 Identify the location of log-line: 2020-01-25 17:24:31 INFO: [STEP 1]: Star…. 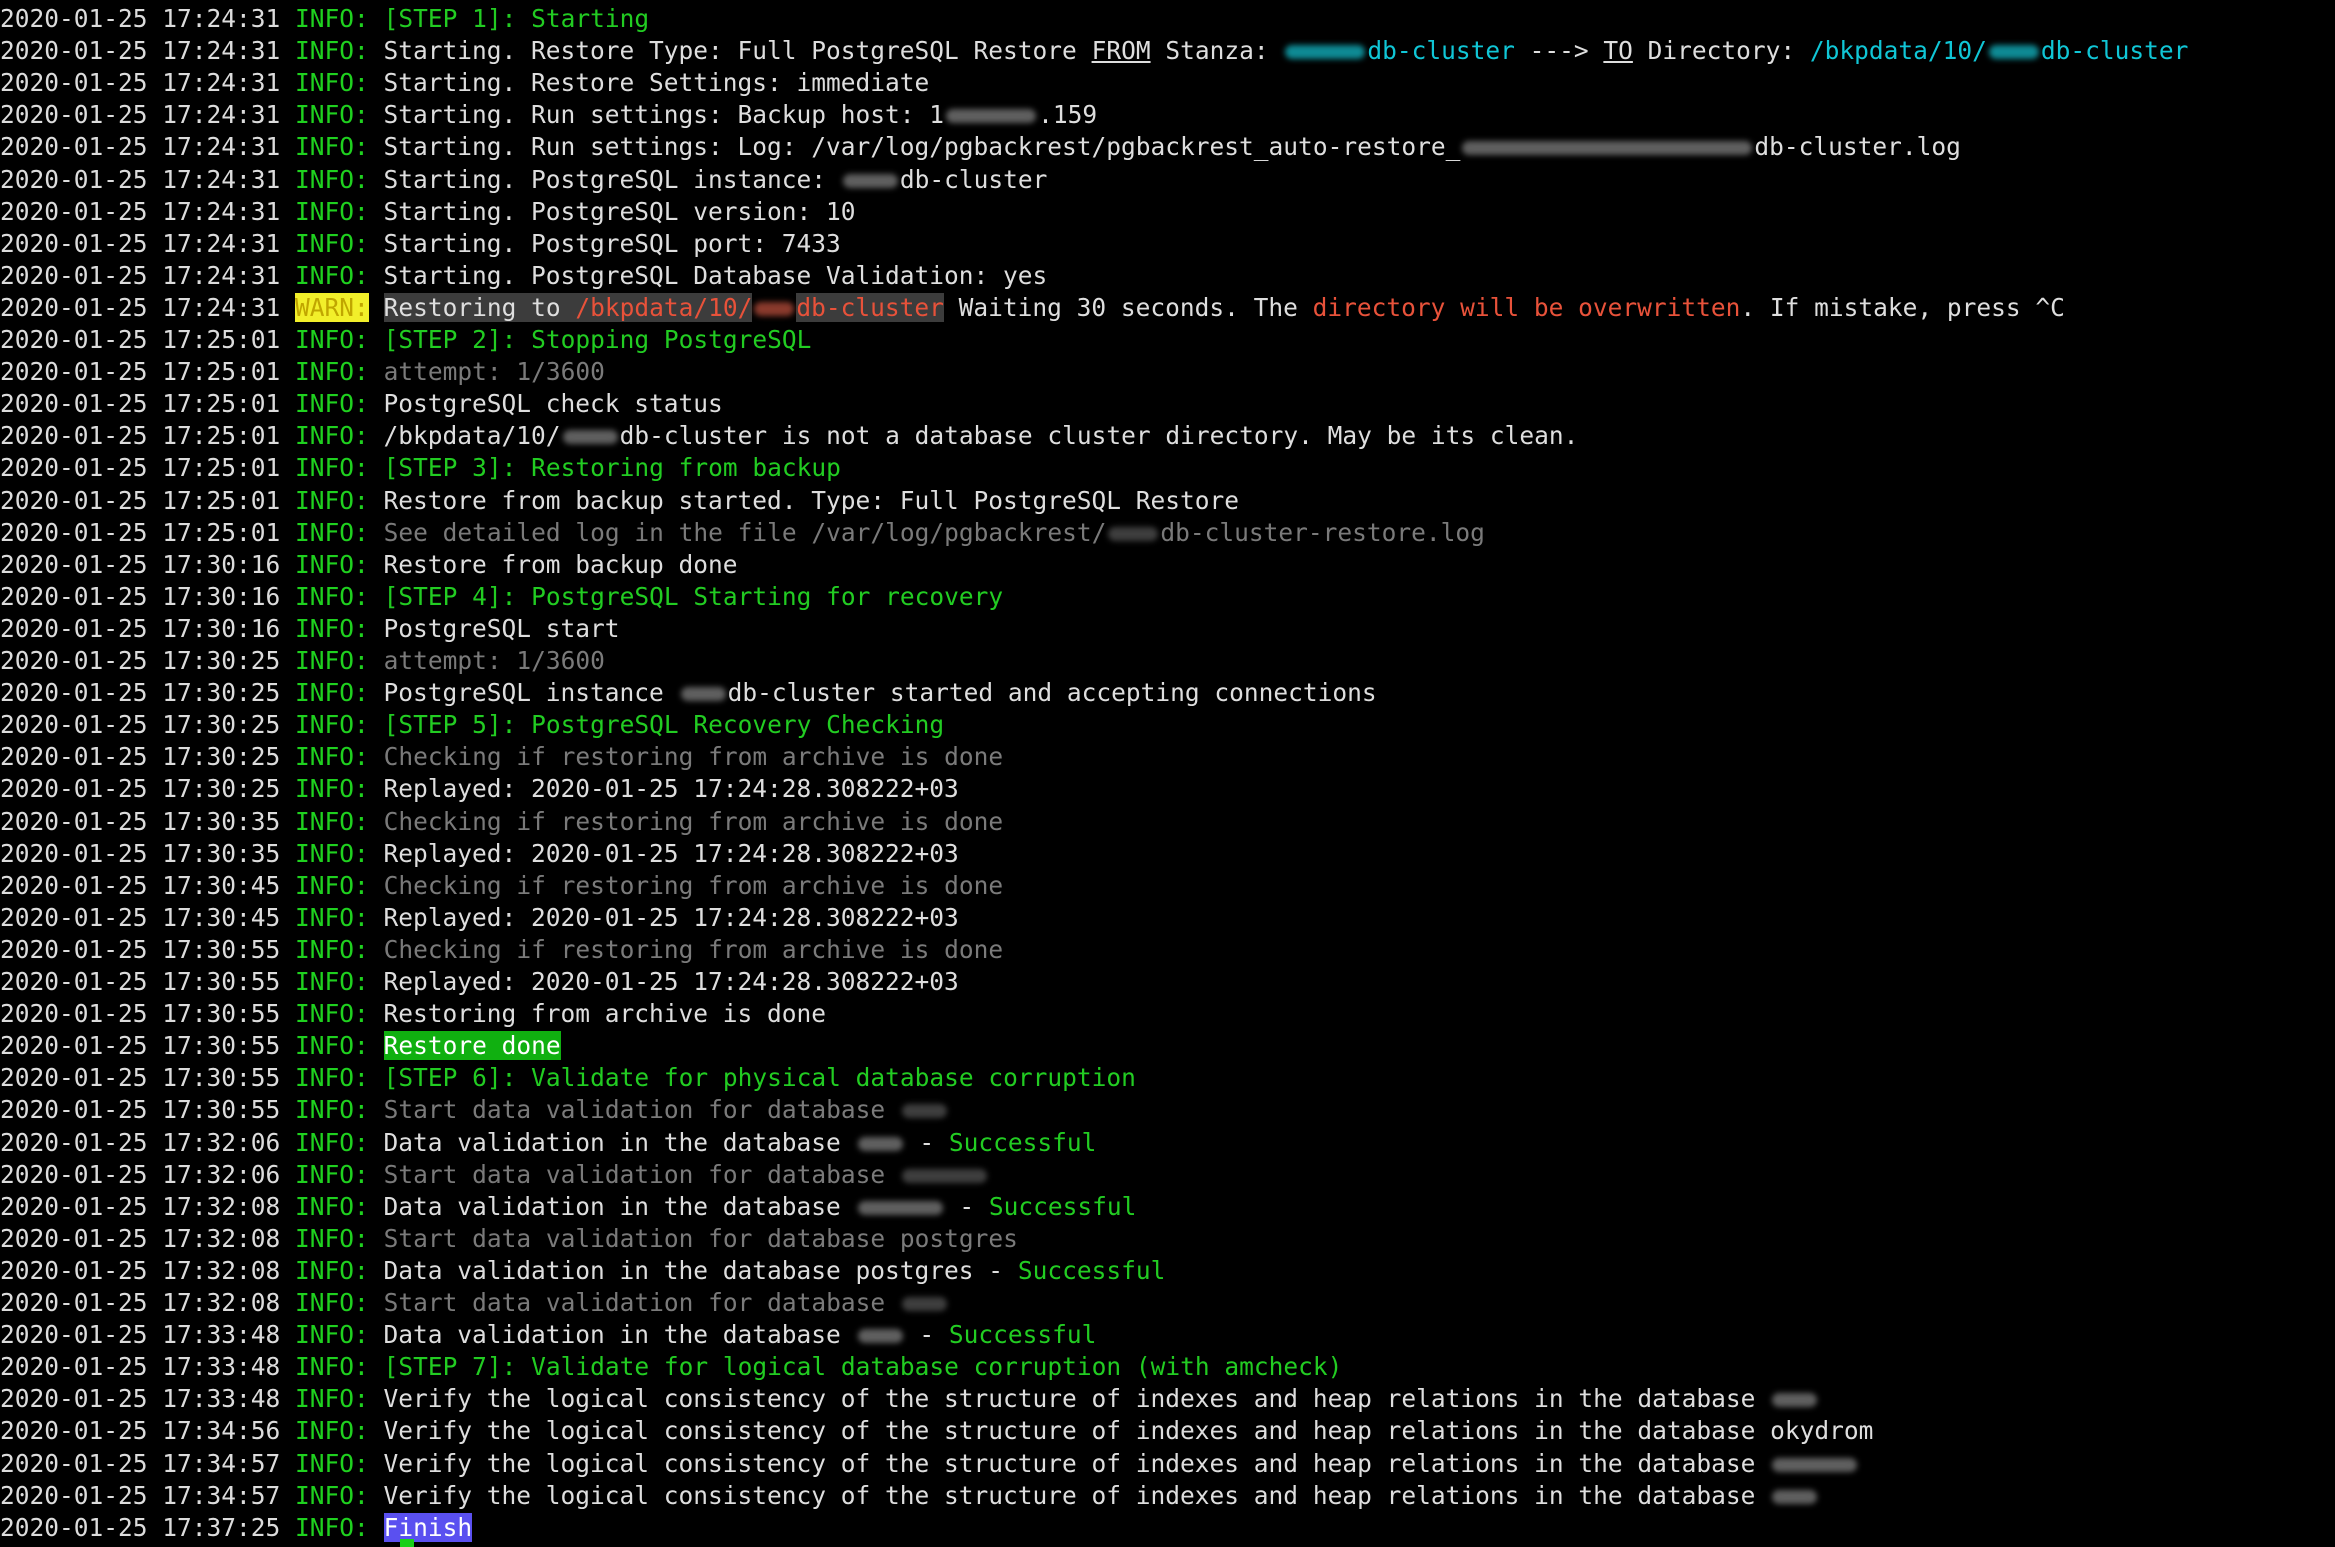
(324, 19).